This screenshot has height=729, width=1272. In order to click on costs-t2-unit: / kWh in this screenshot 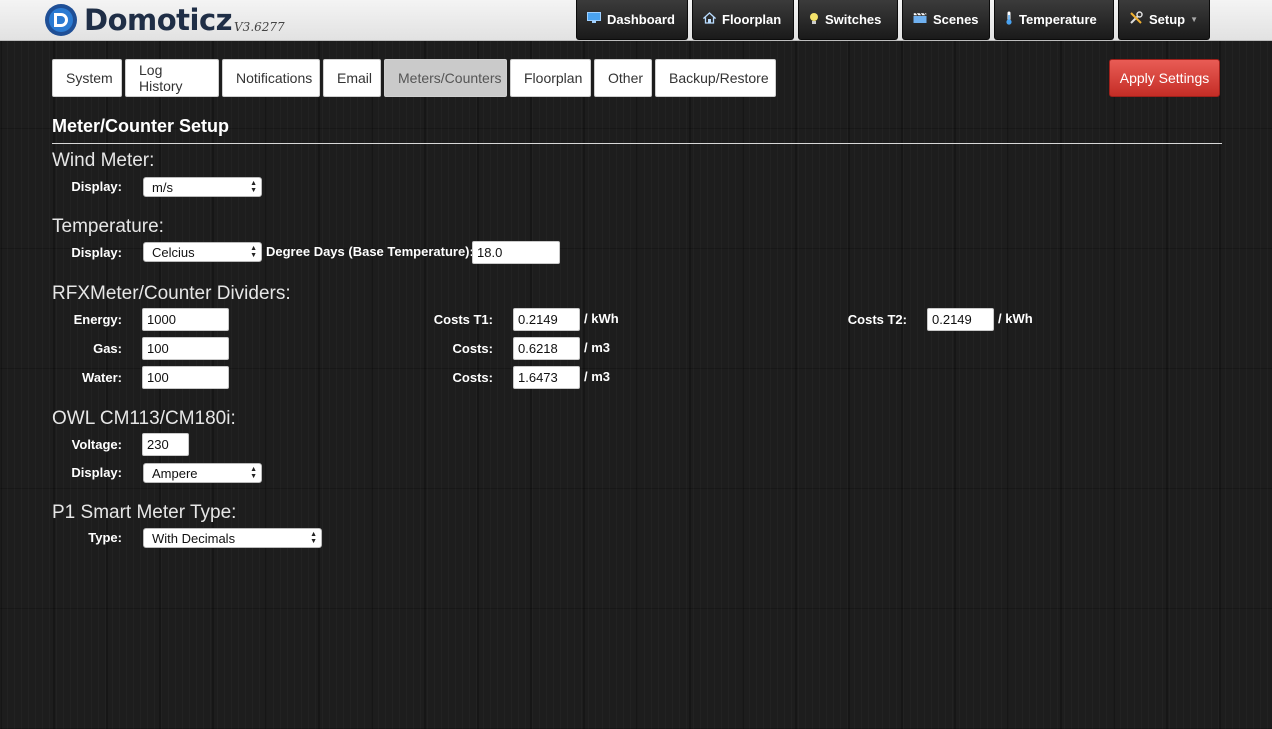, I will do `click(1015, 318)`.